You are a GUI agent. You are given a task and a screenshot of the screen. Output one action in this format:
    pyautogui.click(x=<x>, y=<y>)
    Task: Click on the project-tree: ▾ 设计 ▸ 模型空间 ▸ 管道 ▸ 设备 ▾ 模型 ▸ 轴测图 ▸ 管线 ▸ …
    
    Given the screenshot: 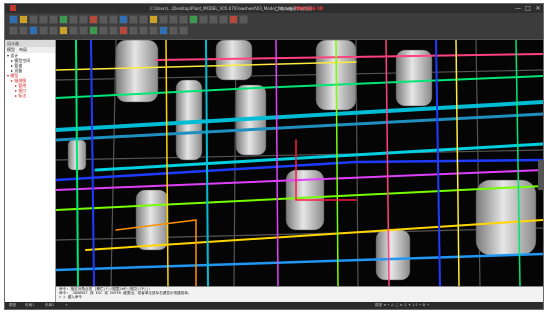 What is the action you would take?
    pyautogui.click(x=30, y=75)
    